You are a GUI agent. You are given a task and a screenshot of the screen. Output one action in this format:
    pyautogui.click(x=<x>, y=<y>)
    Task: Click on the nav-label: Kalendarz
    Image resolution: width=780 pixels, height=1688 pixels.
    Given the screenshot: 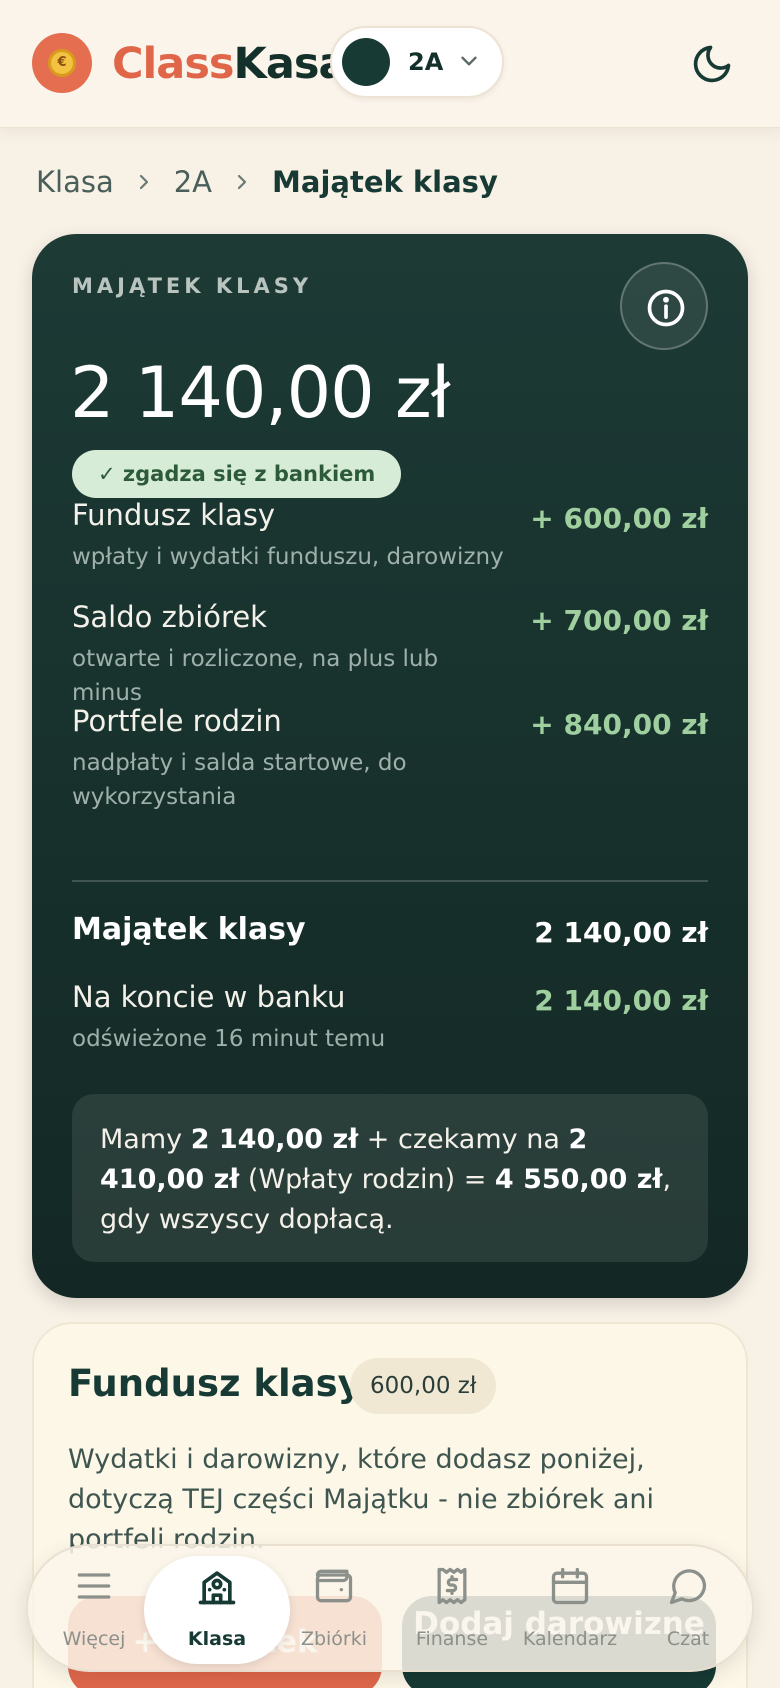 What is the action you would take?
    pyautogui.click(x=570, y=1639)
    